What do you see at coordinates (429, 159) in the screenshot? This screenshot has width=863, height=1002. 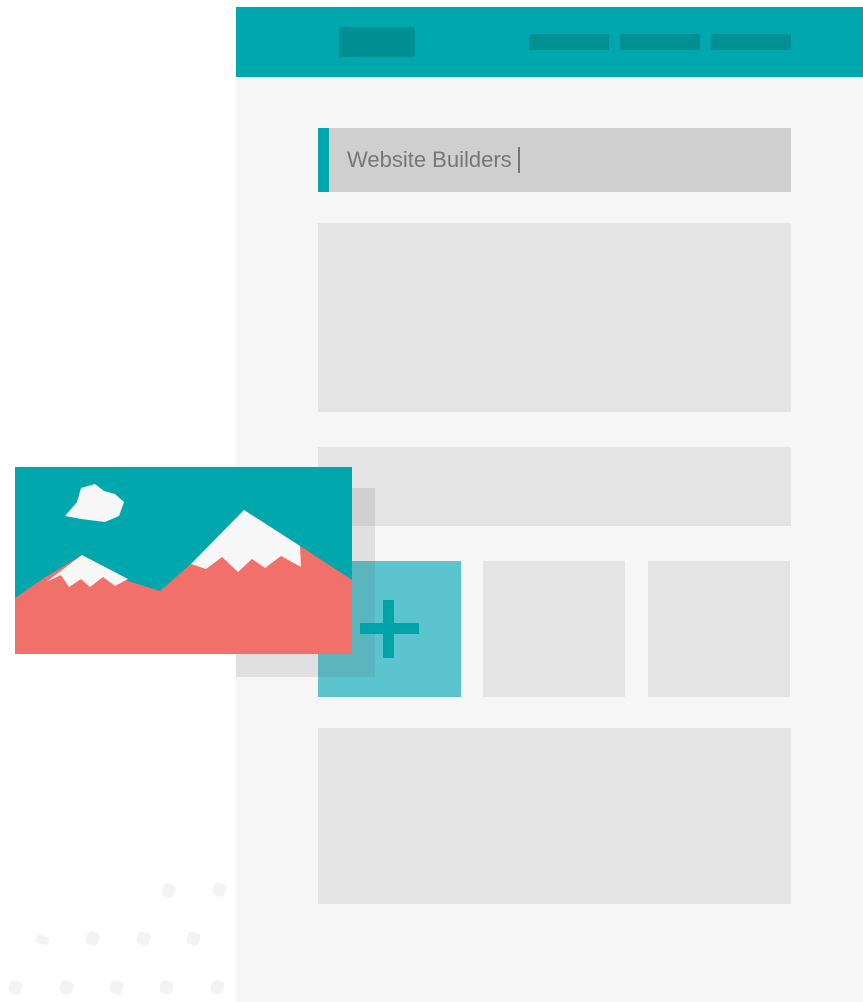 I see `title-input-value: Website Builders` at bounding box center [429, 159].